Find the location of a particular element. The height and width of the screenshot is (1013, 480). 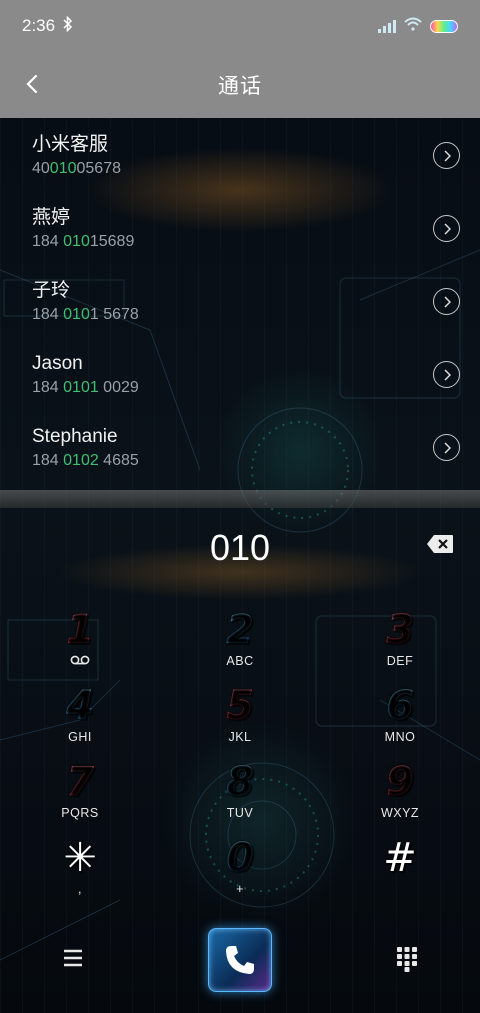

key-digit: 8 is located at coordinates (240, 782).